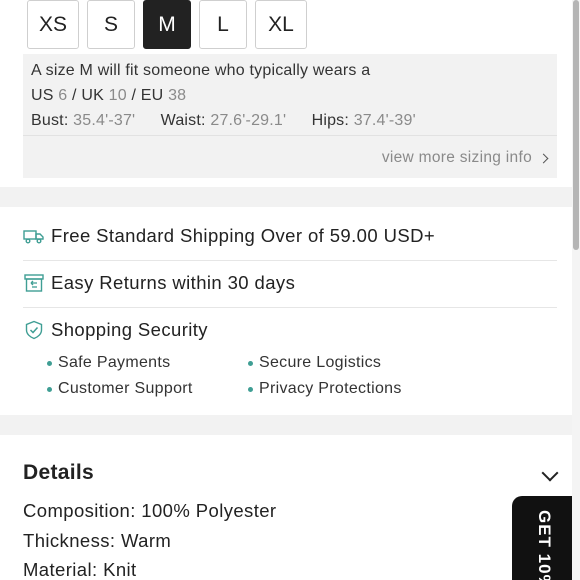  I want to click on chevron-right-icon, so click(543, 158).